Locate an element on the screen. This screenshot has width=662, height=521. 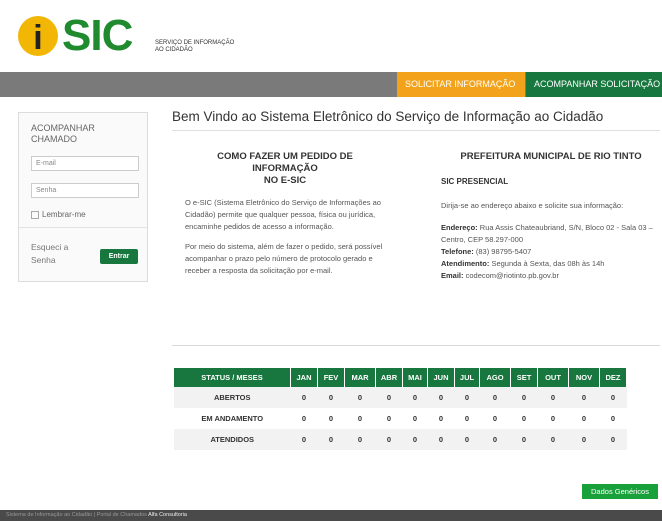
table-header-mai: MAI is located at coordinates (415, 377).